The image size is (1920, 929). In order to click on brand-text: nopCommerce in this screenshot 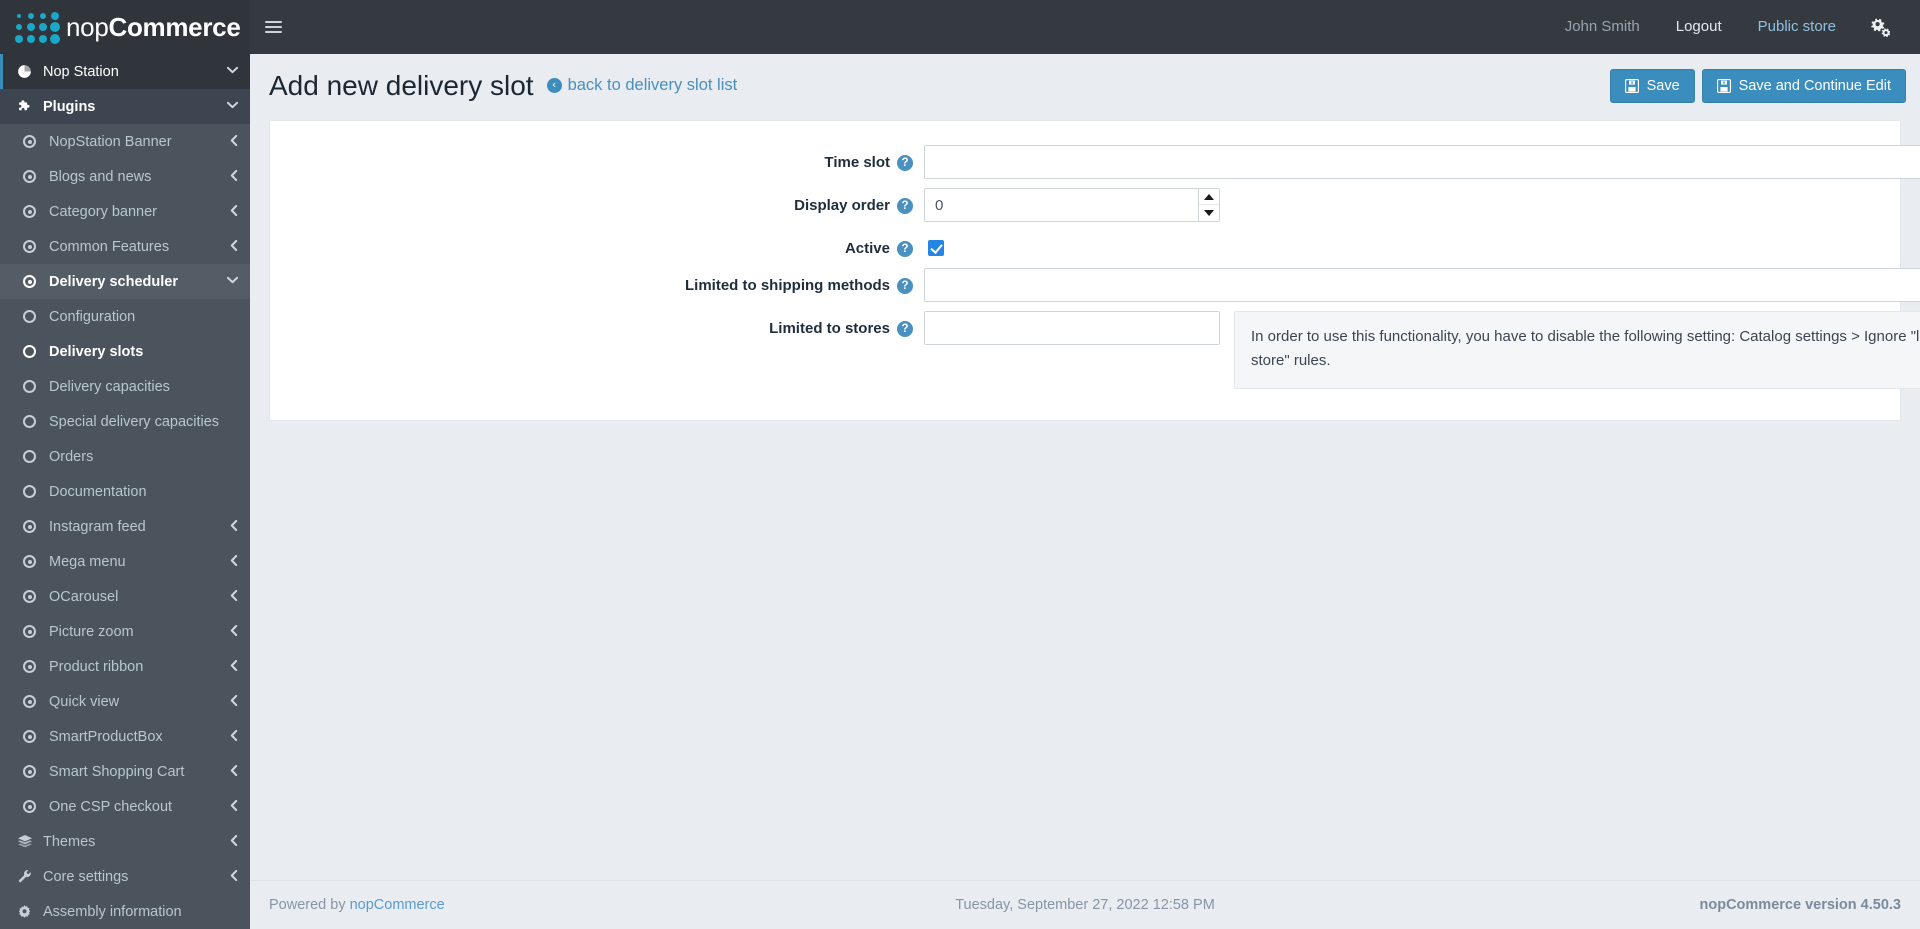, I will do `click(153, 27)`.